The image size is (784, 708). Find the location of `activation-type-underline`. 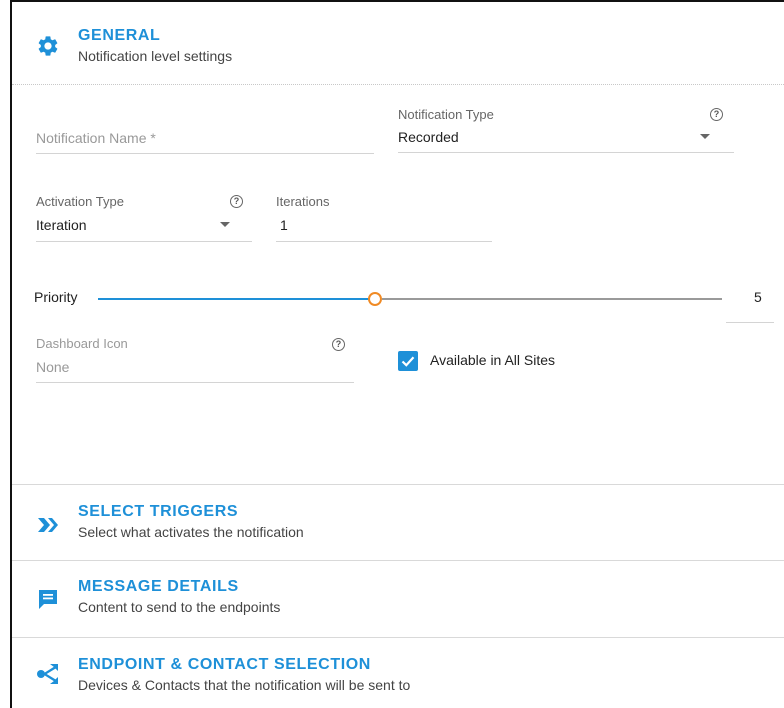

activation-type-underline is located at coordinates (144, 241).